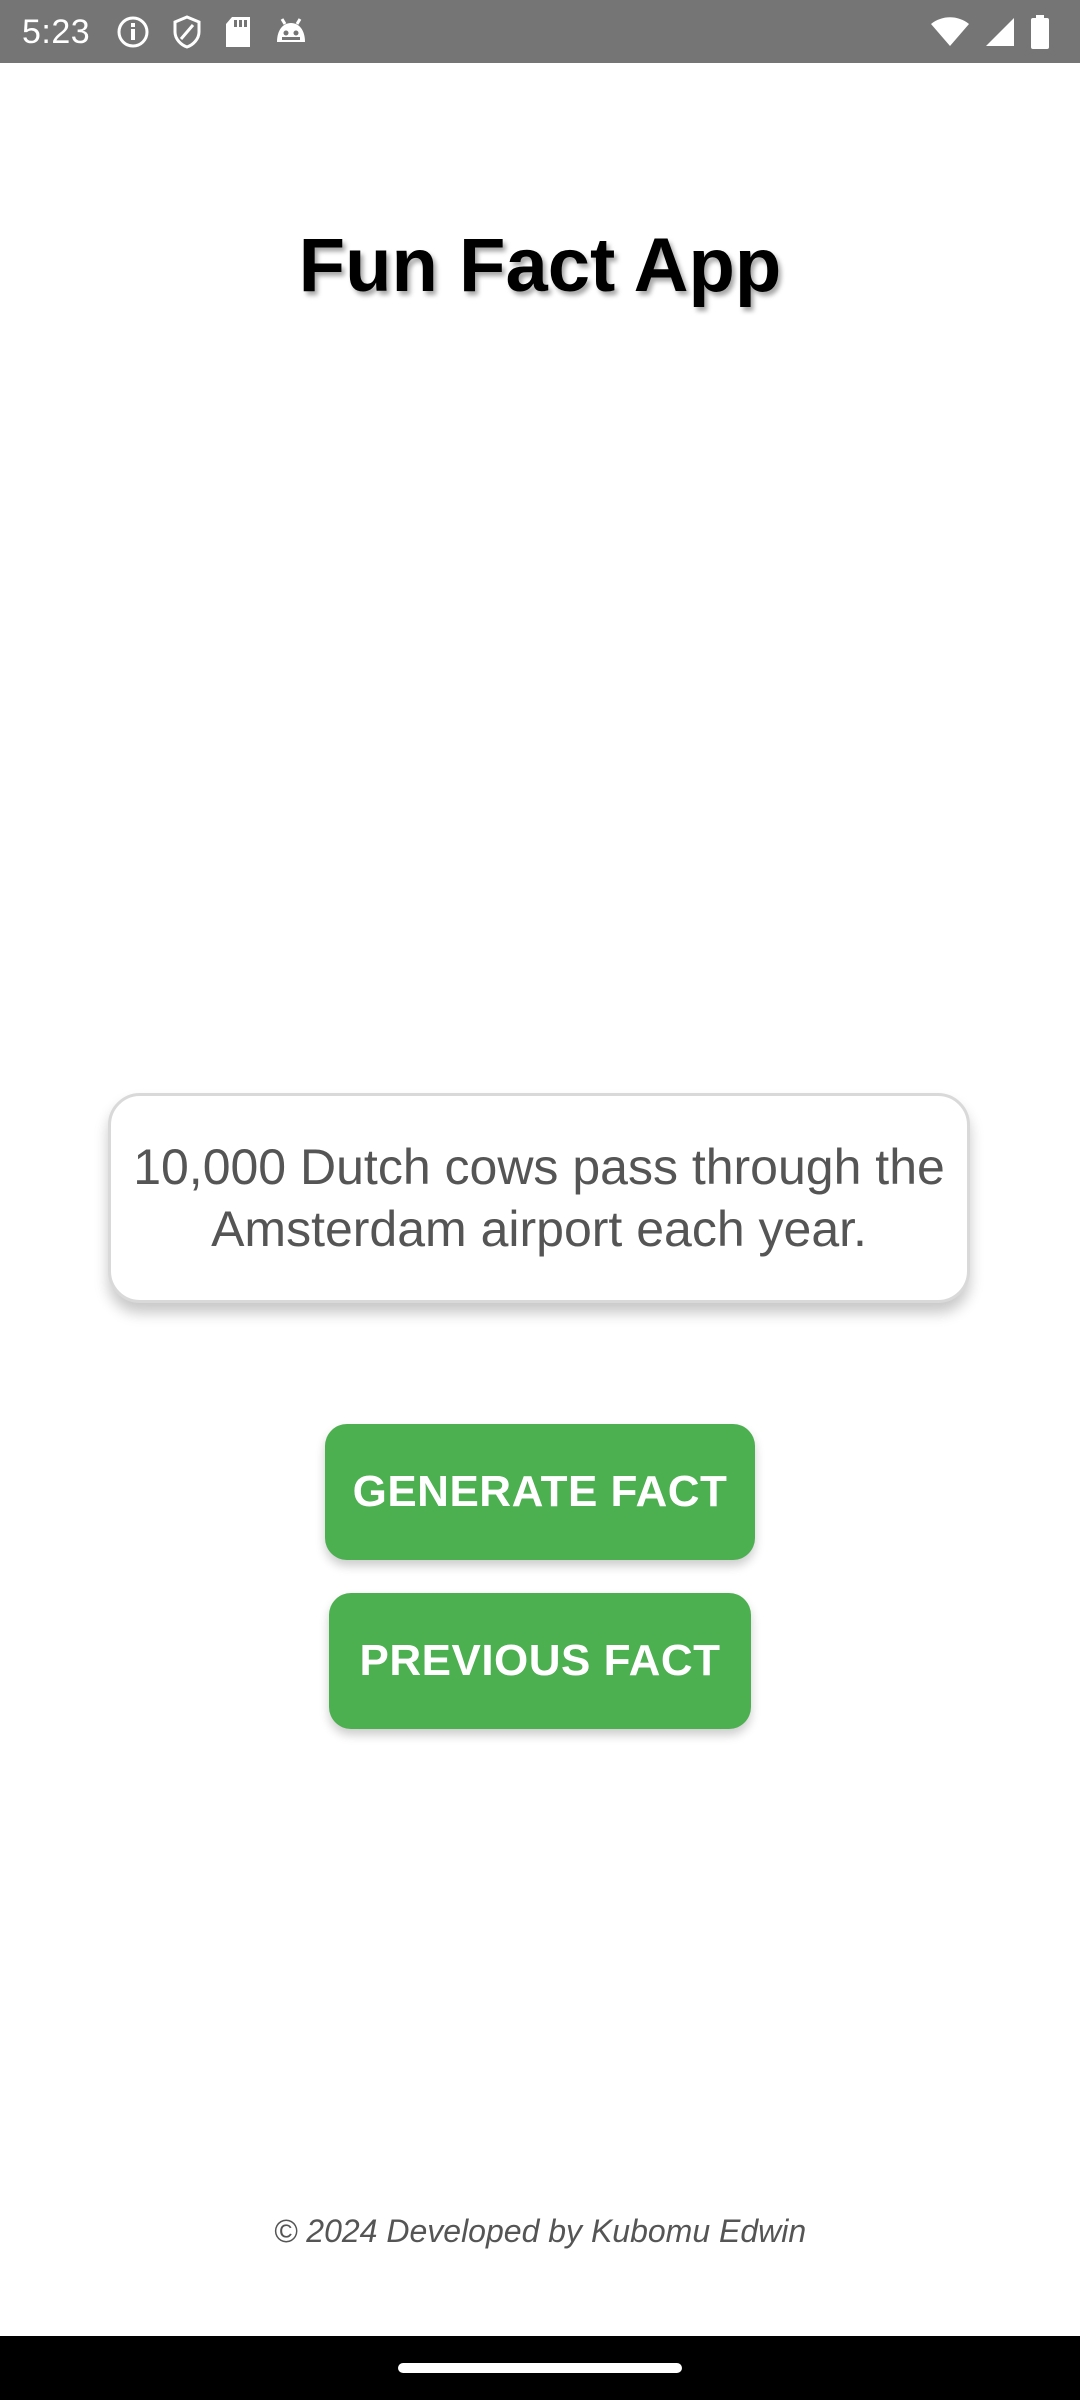  What do you see at coordinates (1000, 32) in the screenshot?
I see `cell-signal-icon` at bounding box center [1000, 32].